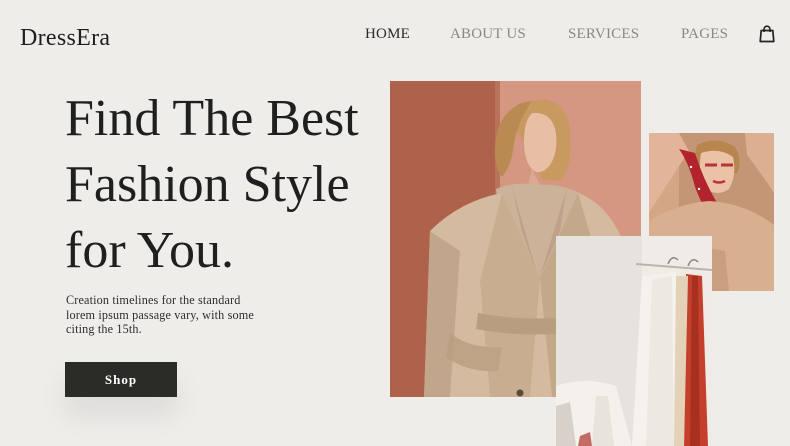 The image size is (790, 446). I want to click on nav-item-about-us: ABOUT US, so click(488, 34).